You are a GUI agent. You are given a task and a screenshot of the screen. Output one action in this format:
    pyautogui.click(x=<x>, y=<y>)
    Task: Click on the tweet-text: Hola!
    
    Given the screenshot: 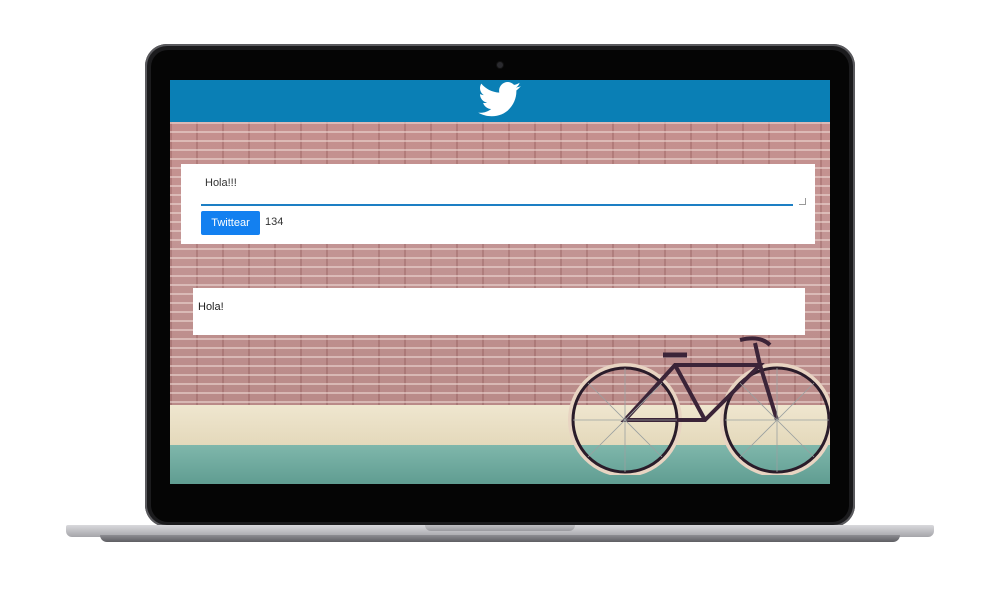 What is the action you would take?
    pyautogui.click(x=211, y=307)
    